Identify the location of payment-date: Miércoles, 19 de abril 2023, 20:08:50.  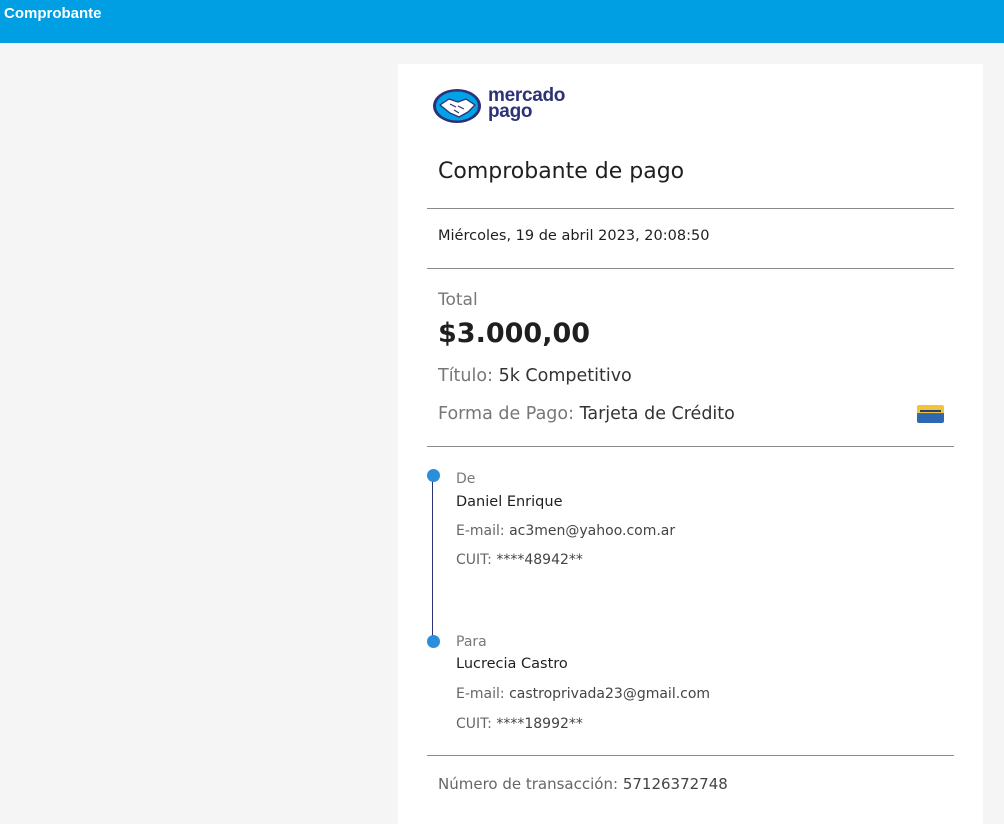
(574, 236).